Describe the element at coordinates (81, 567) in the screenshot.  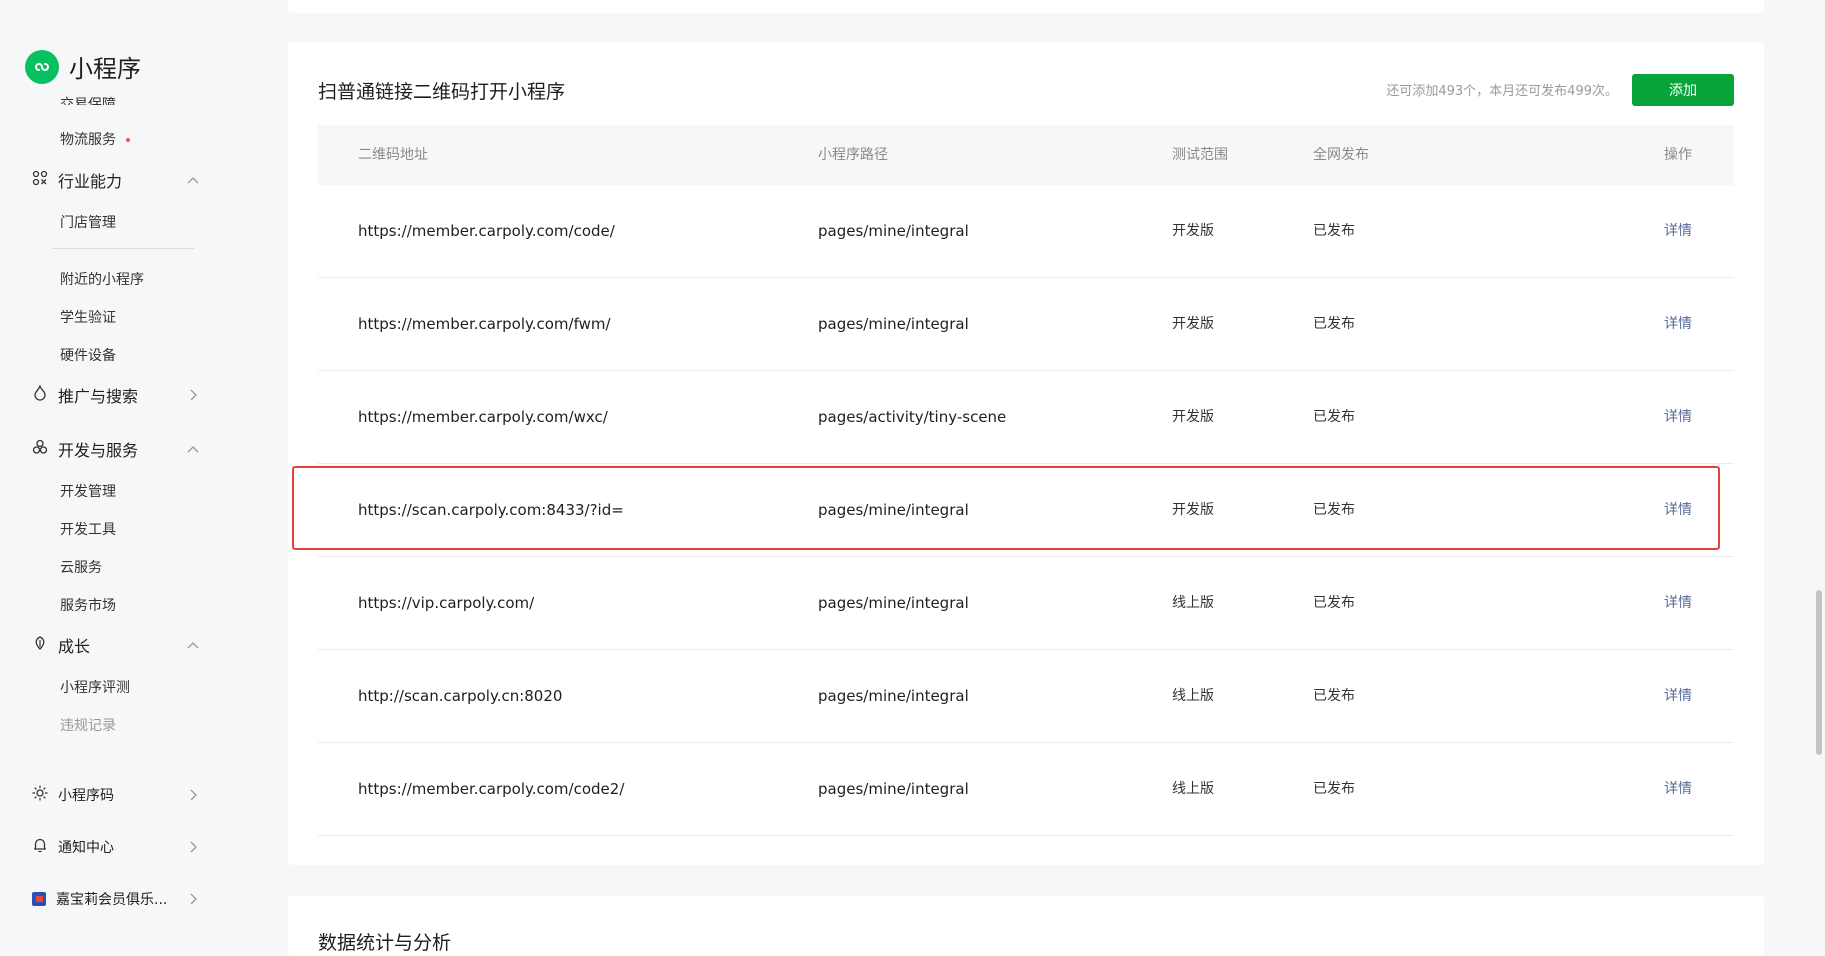
I see `sidebar-item-cloud: 云服务` at that location.